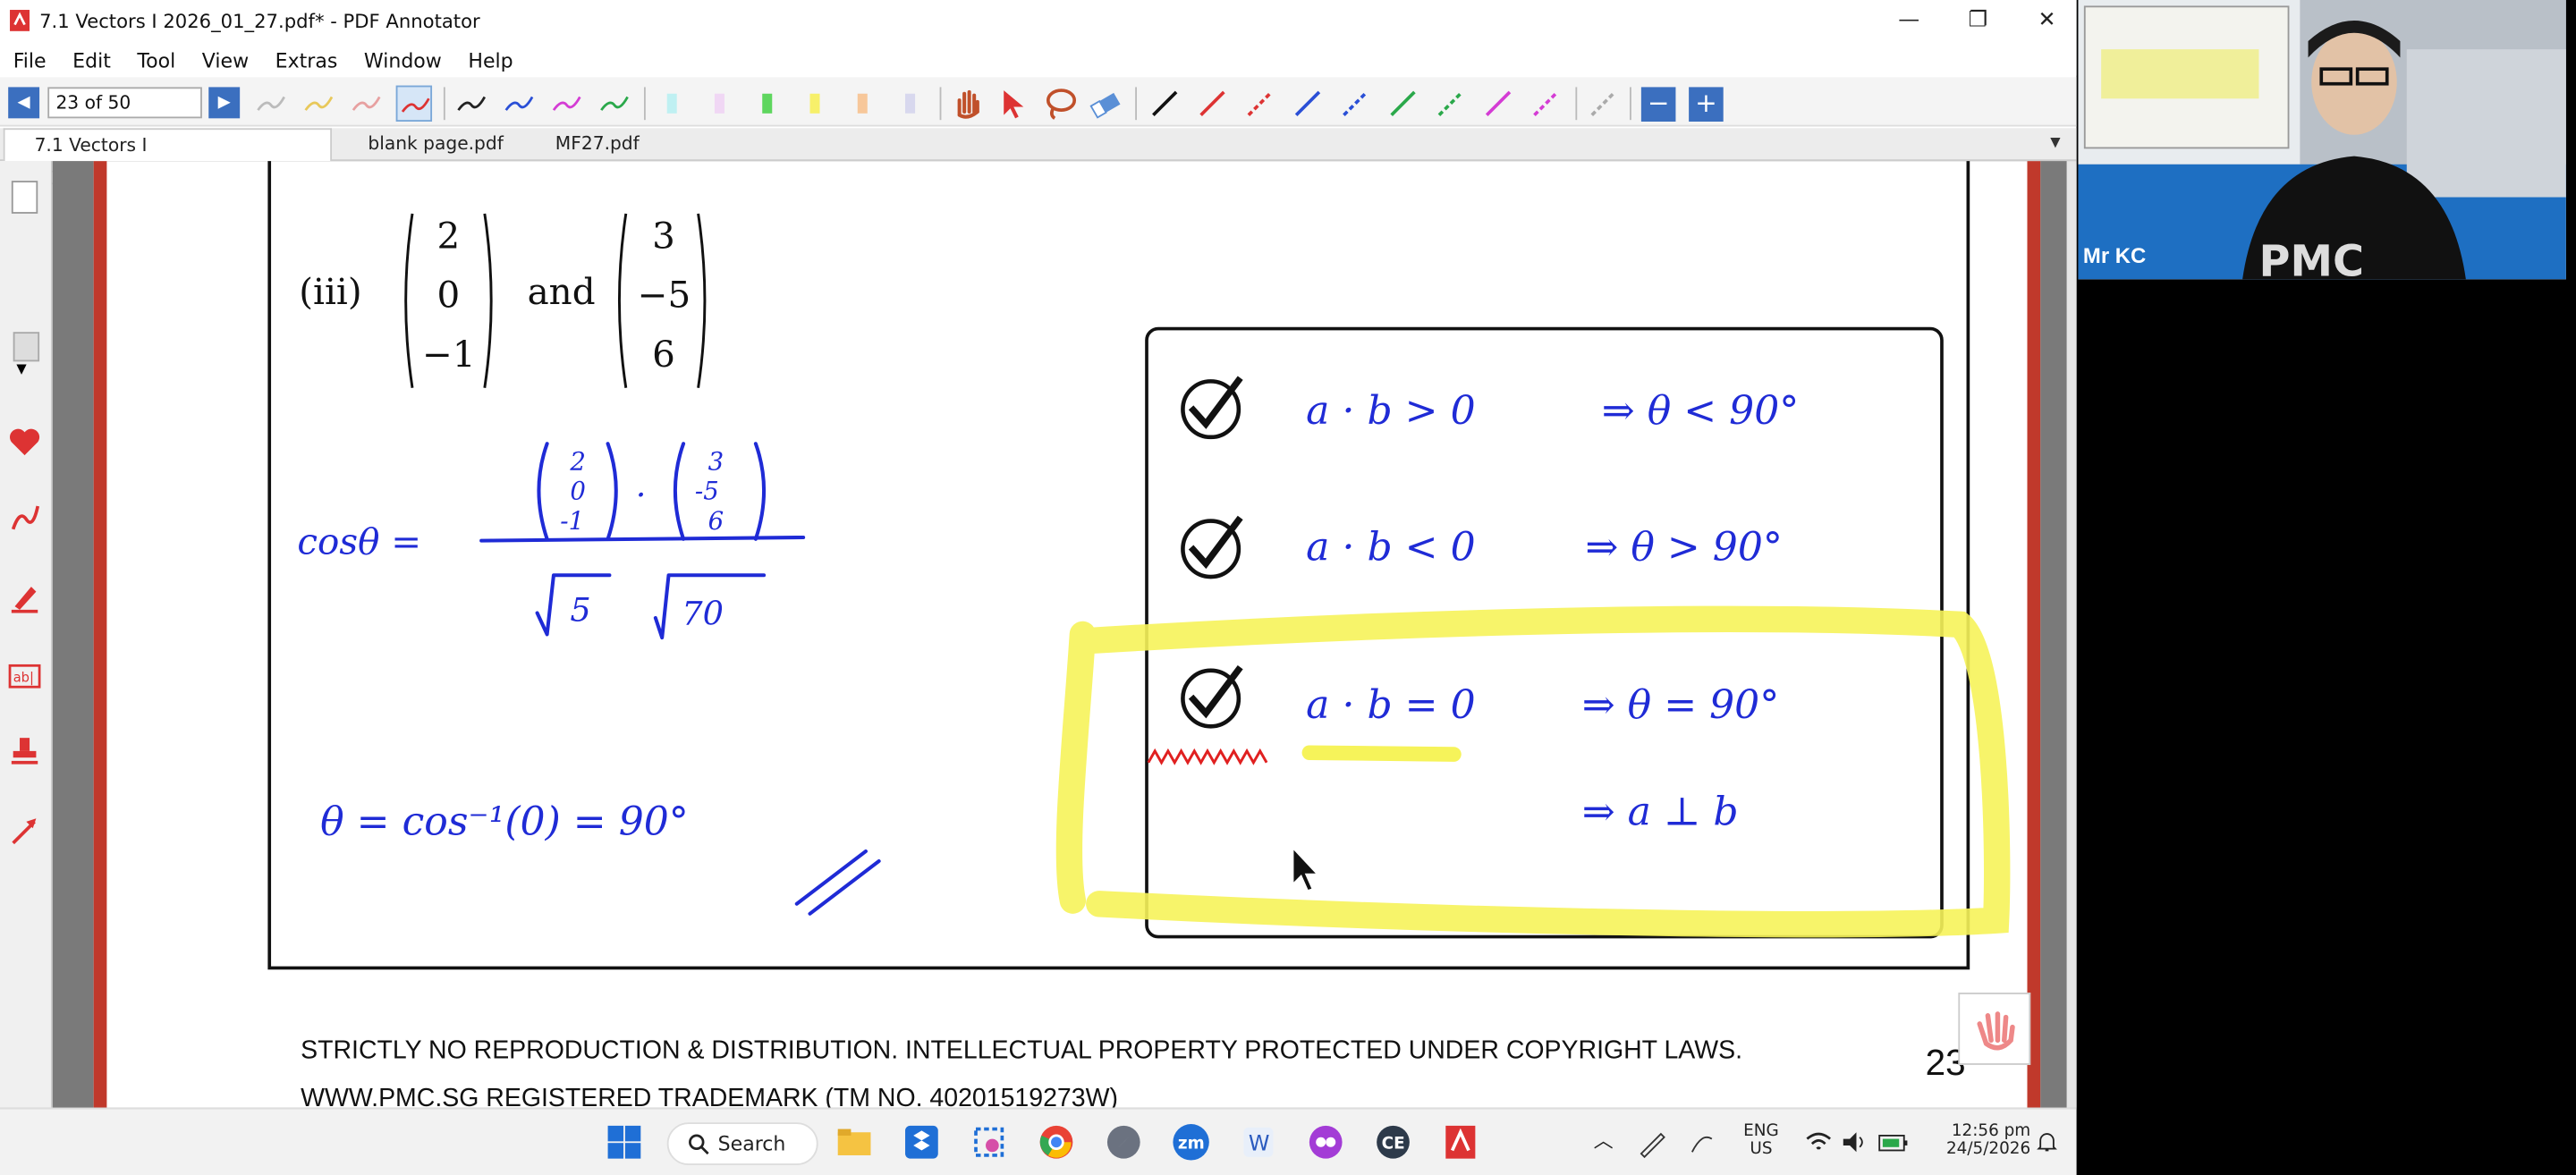 This screenshot has width=2576, height=1175. Describe the element at coordinates (1212, 104) in the screenshot. I see `line-red-icon` at that location.